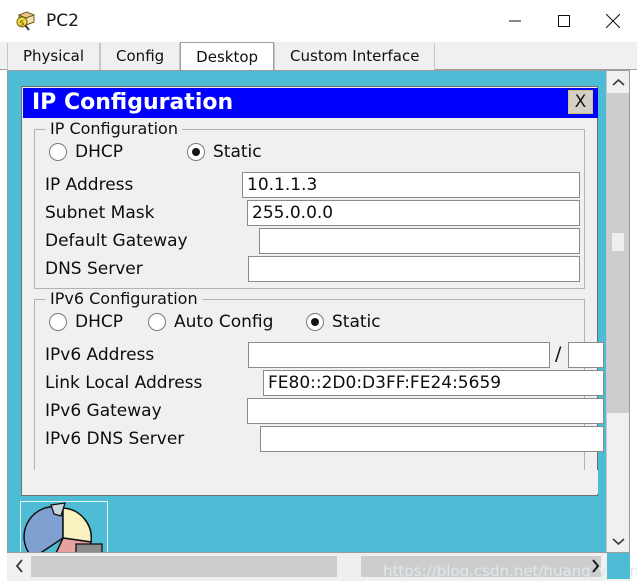 The image size is (637, 583). What do you see at coordinates (310, 482) in the screenshot?
I see `dialog-footer` at bounding box center [310, 482].